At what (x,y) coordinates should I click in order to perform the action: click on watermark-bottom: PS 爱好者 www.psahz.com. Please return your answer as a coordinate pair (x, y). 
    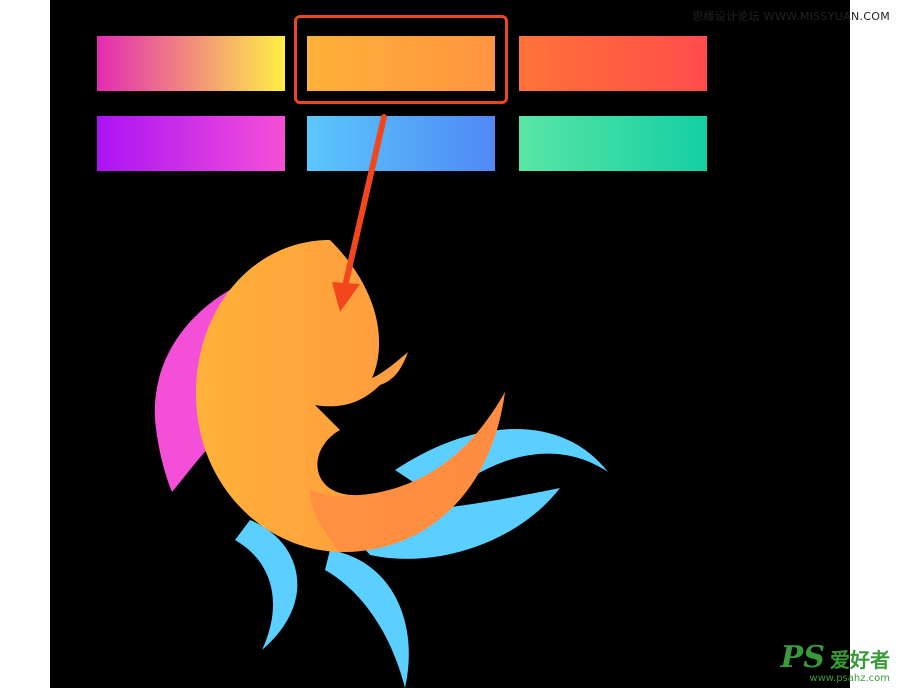
    Looking at the image, I should click on (835, 662).